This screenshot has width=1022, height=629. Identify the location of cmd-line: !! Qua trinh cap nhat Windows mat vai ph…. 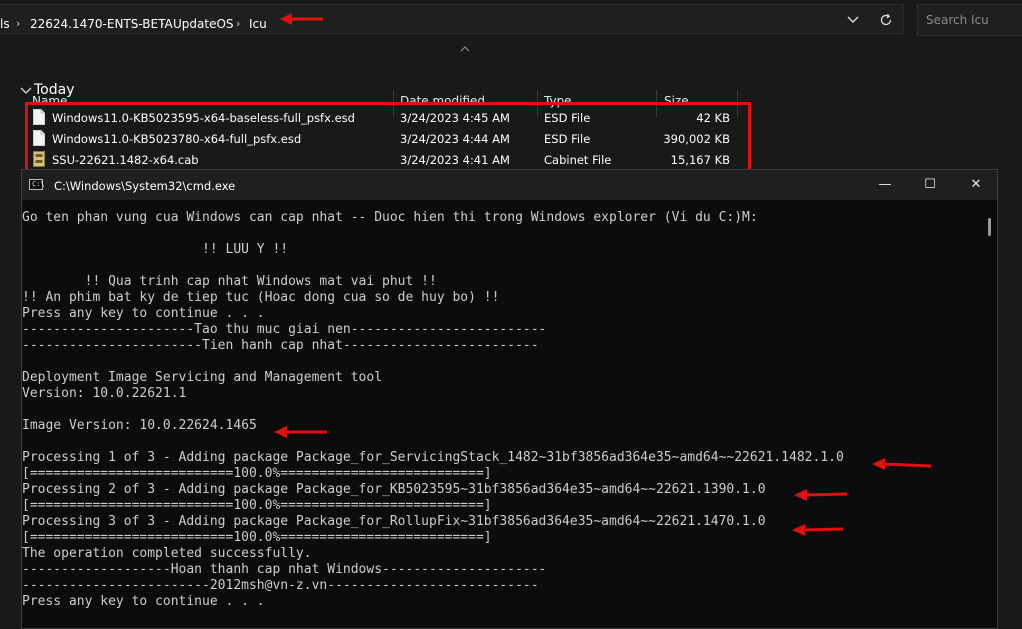
(229, 281).